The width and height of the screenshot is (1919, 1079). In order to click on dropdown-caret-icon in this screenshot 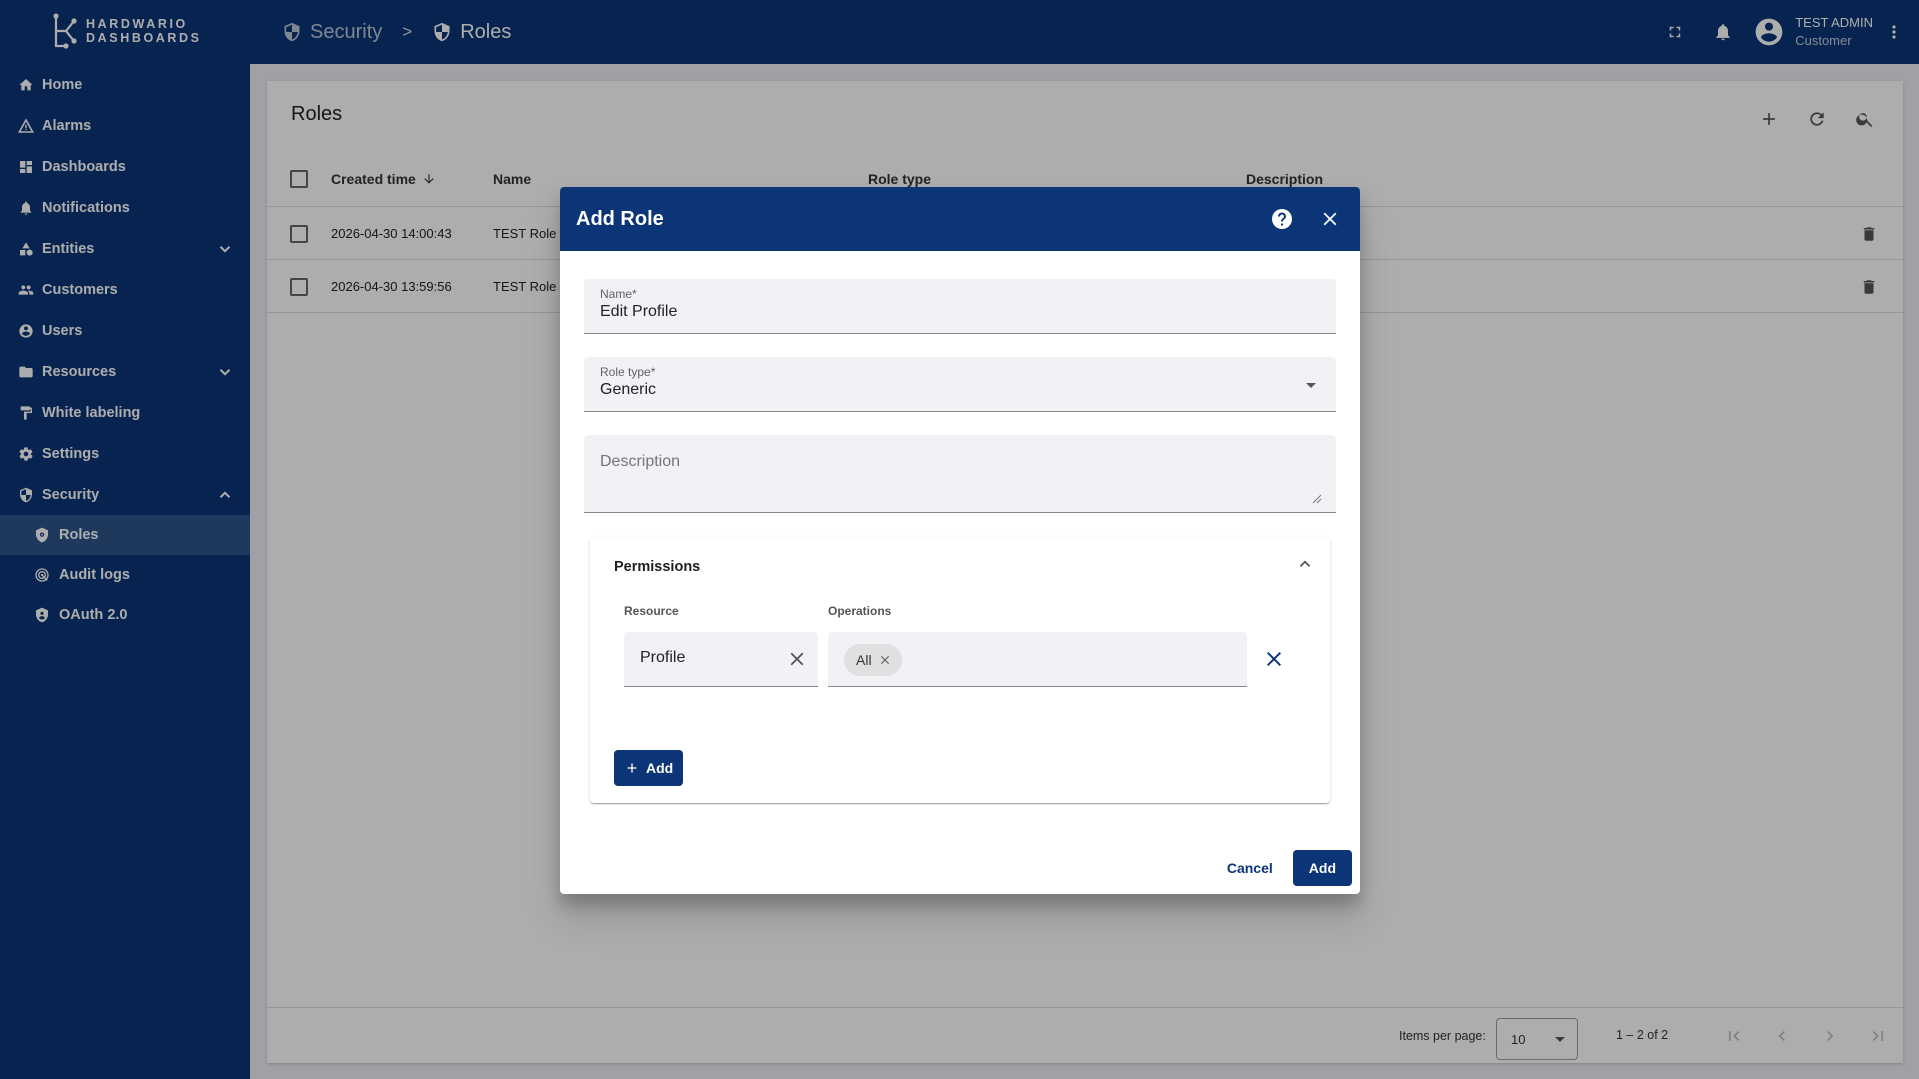, I will do `click(1311, 385)`.